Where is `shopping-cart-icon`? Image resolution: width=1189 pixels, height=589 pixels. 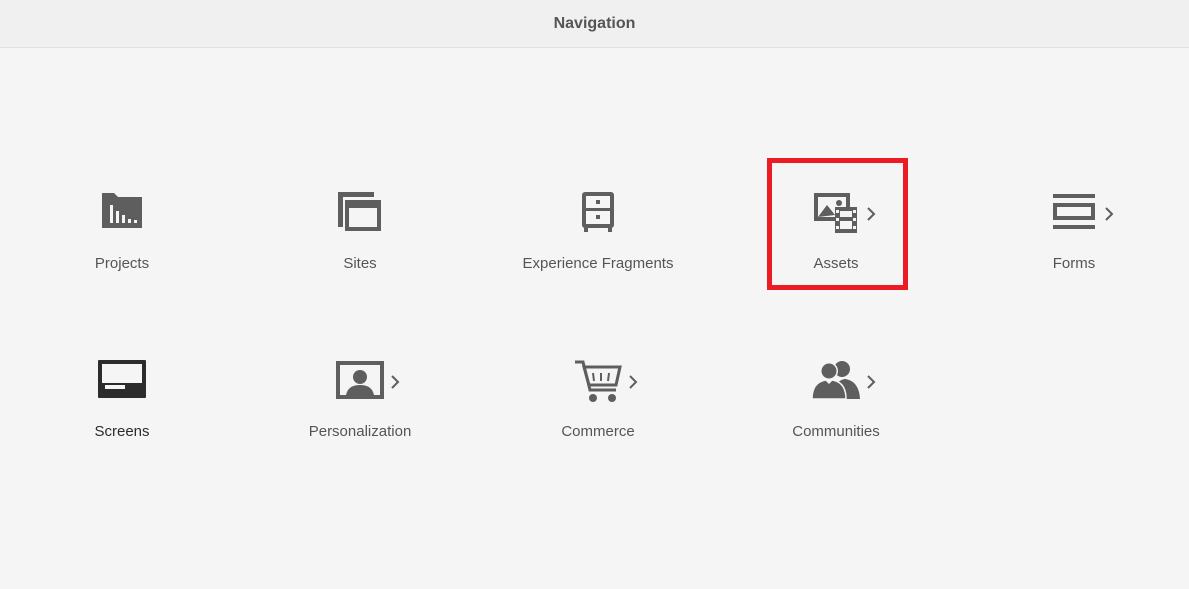 shopping-cart-icon is located at coordinates (598, 381).